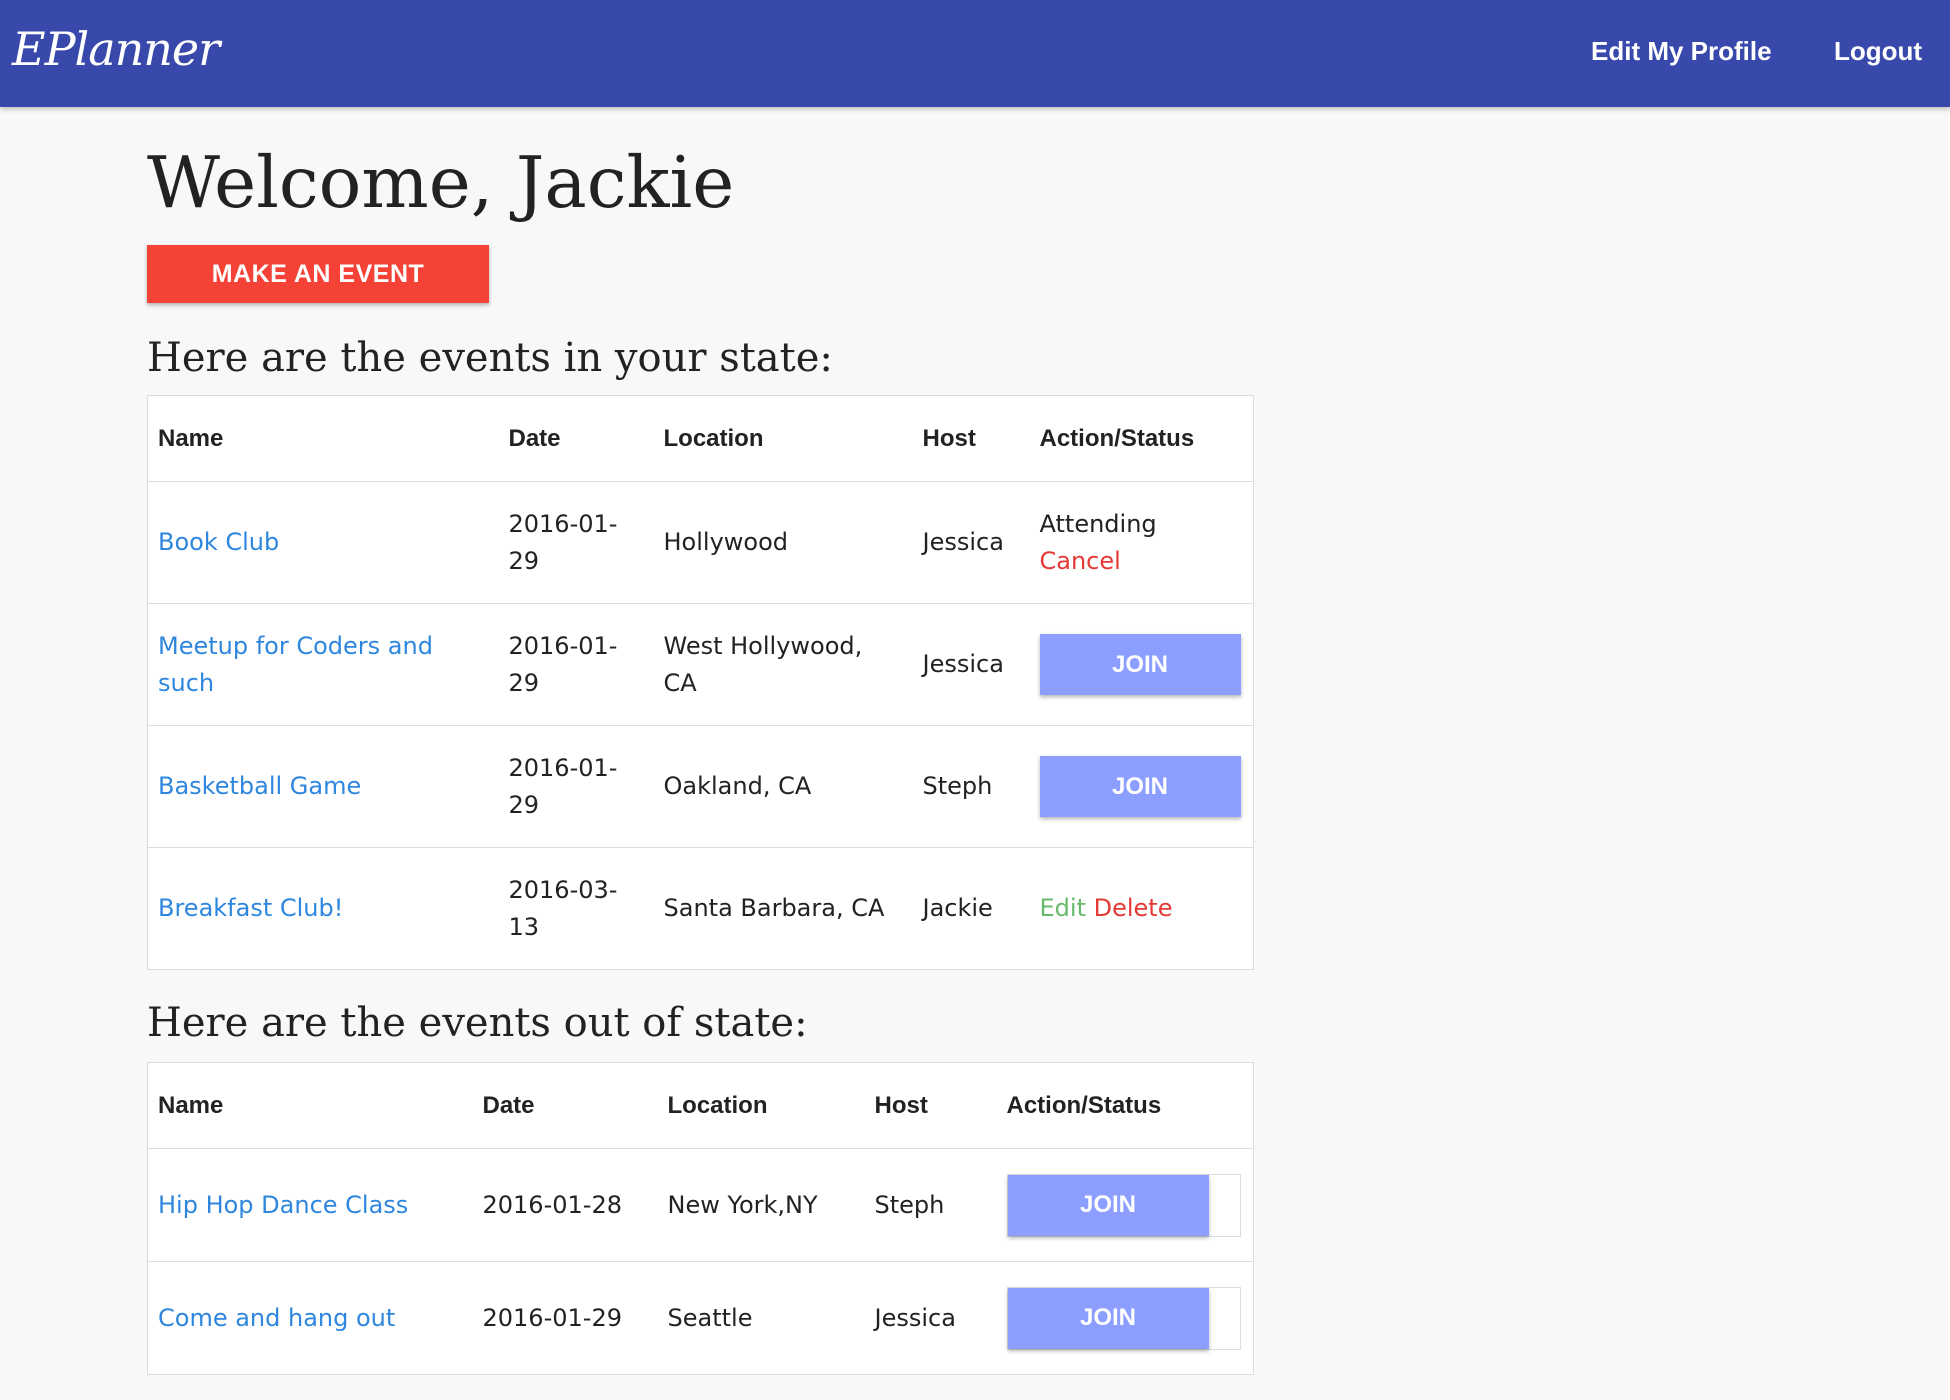 This screenshot has height=1400, width=1950. Describe the element at coordinates (1878, 51) in the screenshot. I see `logout-link: Logout` at that location.